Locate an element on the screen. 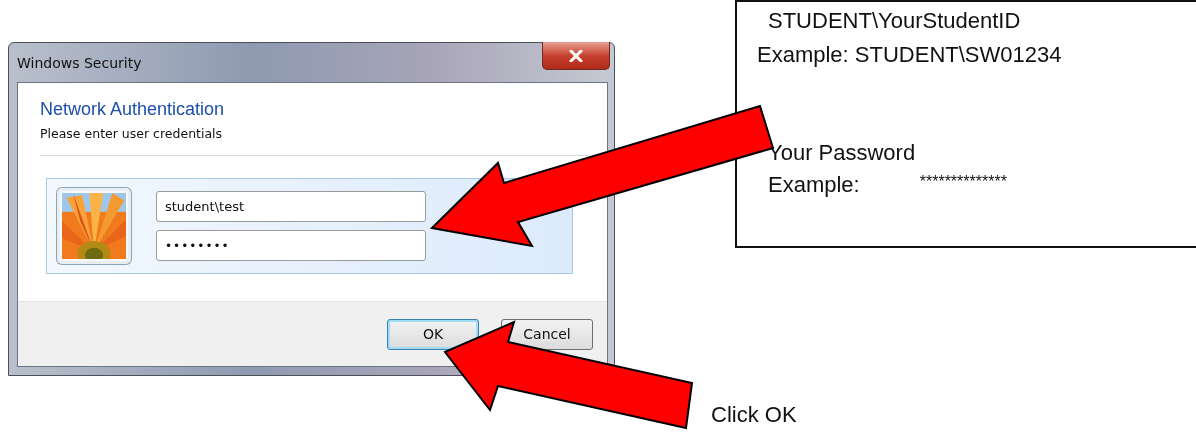 The image size is (1196, 432). dialog-subtitle: Please enter user credentials is located at coordinates (132, 133).